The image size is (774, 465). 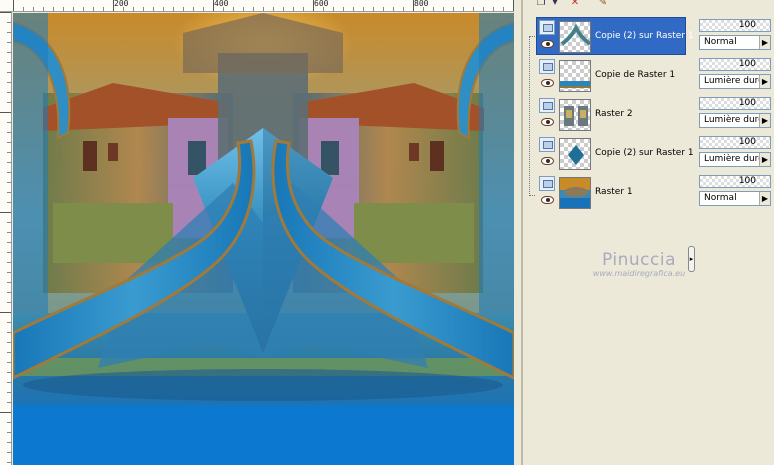 I want to click on chevron-down-icon: ▾, so click(x=555, y=4).